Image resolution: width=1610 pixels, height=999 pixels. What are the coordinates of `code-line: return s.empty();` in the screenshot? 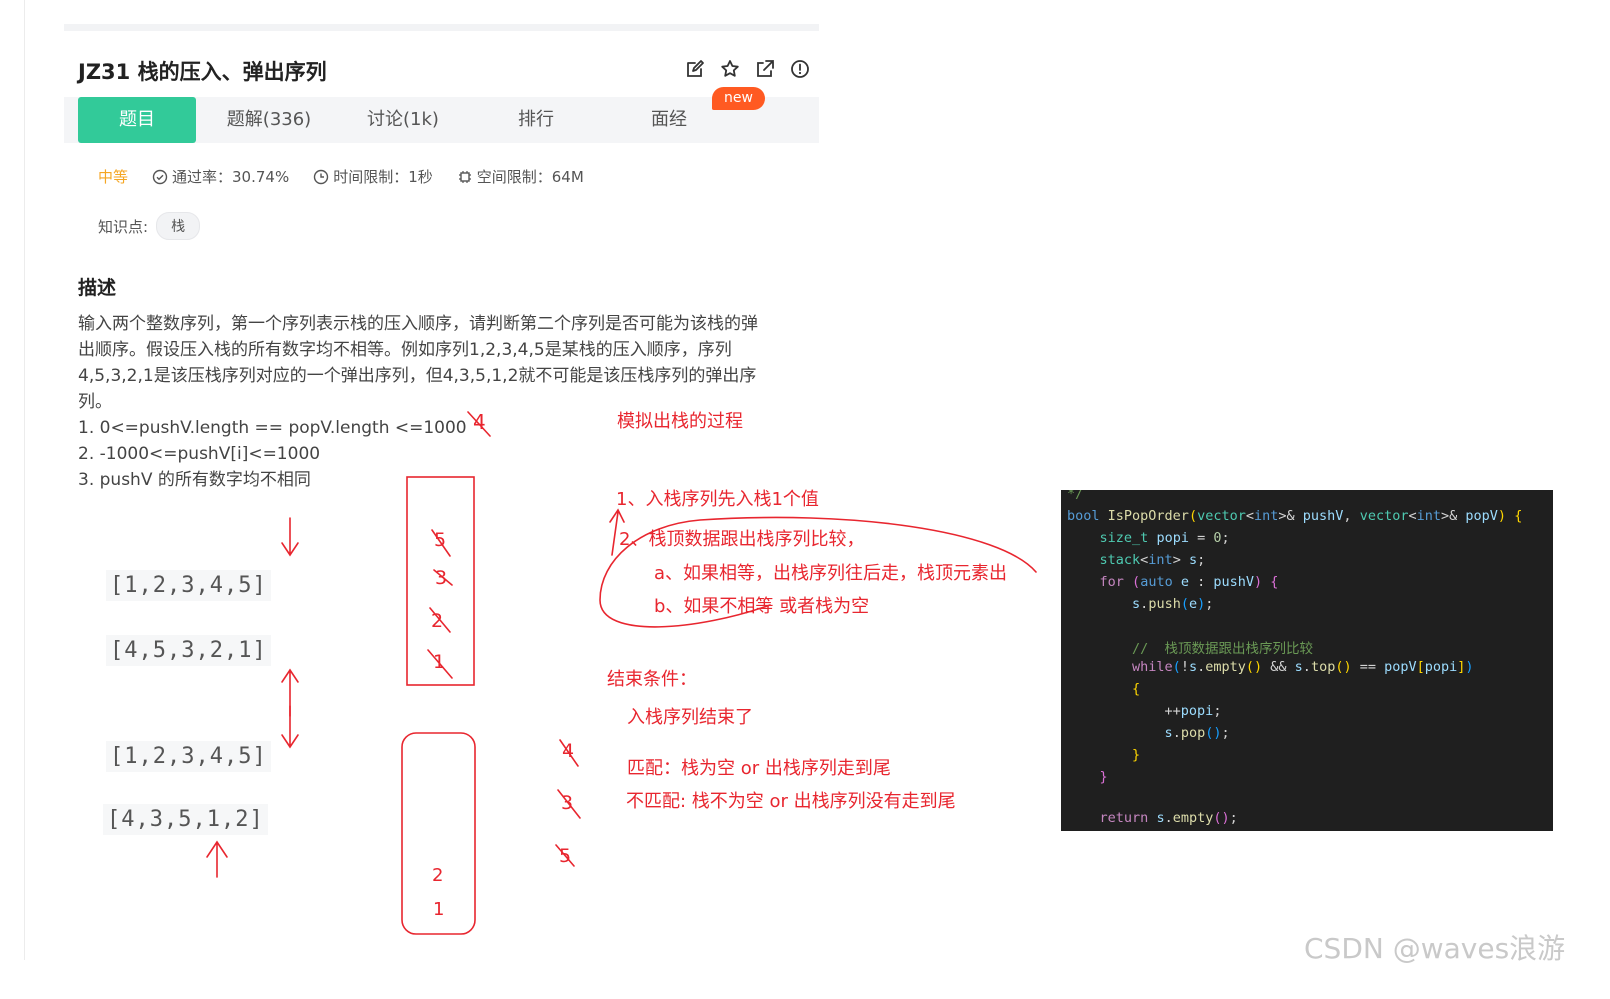 It's located at (1168, 818).